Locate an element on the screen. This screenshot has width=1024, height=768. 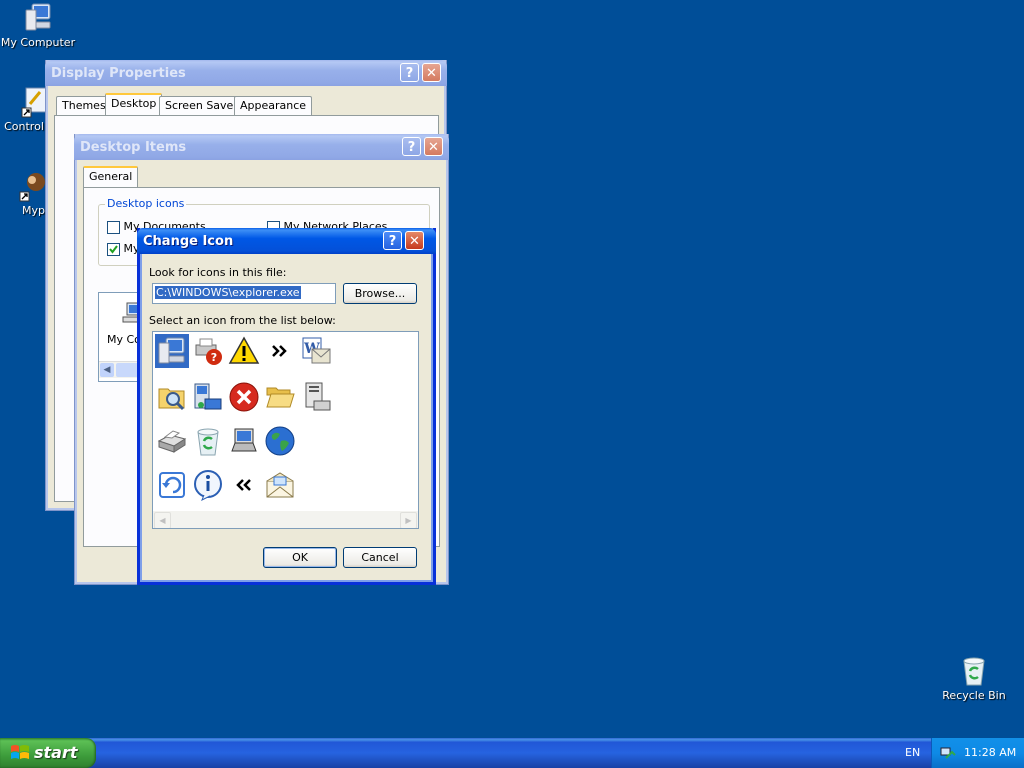
computer-icon is located at coordinates (172, 351).